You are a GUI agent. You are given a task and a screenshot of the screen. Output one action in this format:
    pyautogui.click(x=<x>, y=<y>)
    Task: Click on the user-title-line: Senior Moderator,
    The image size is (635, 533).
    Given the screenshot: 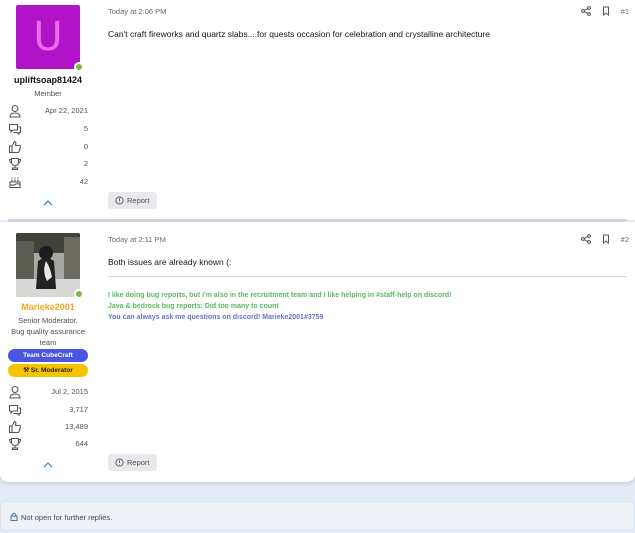 What is the action you would take?
    pyautogui.click(x=48, y=320)
    